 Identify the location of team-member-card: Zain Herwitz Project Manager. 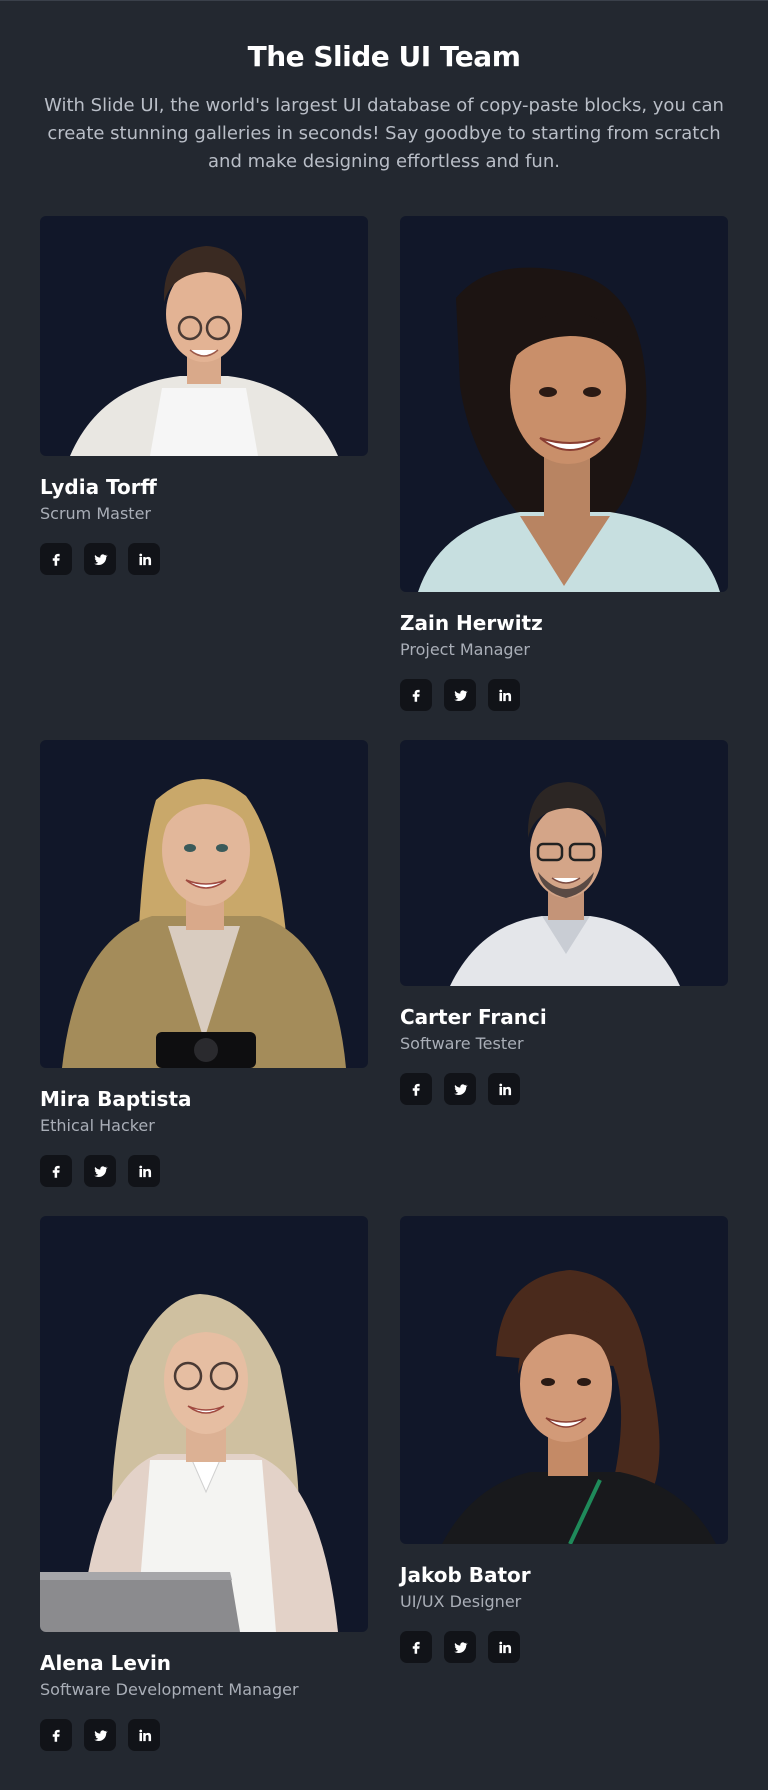
(564, 463).